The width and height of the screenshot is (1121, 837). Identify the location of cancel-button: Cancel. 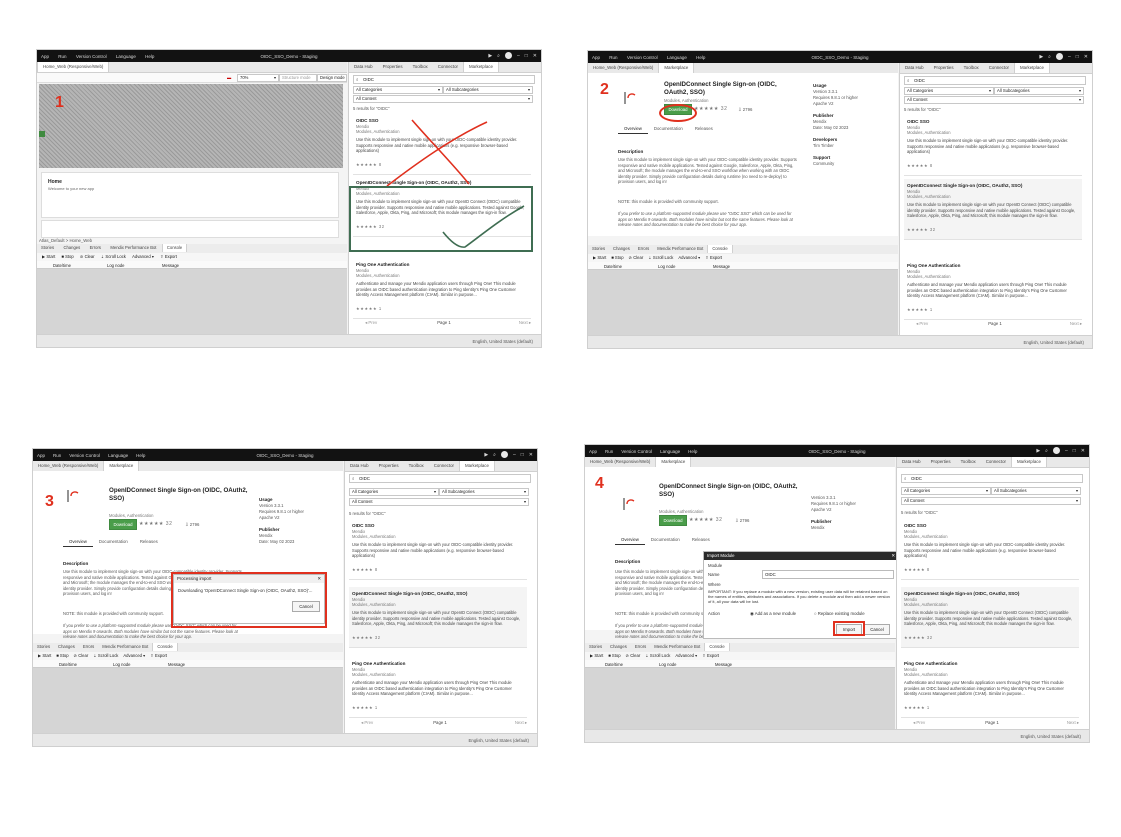
(877, 629).